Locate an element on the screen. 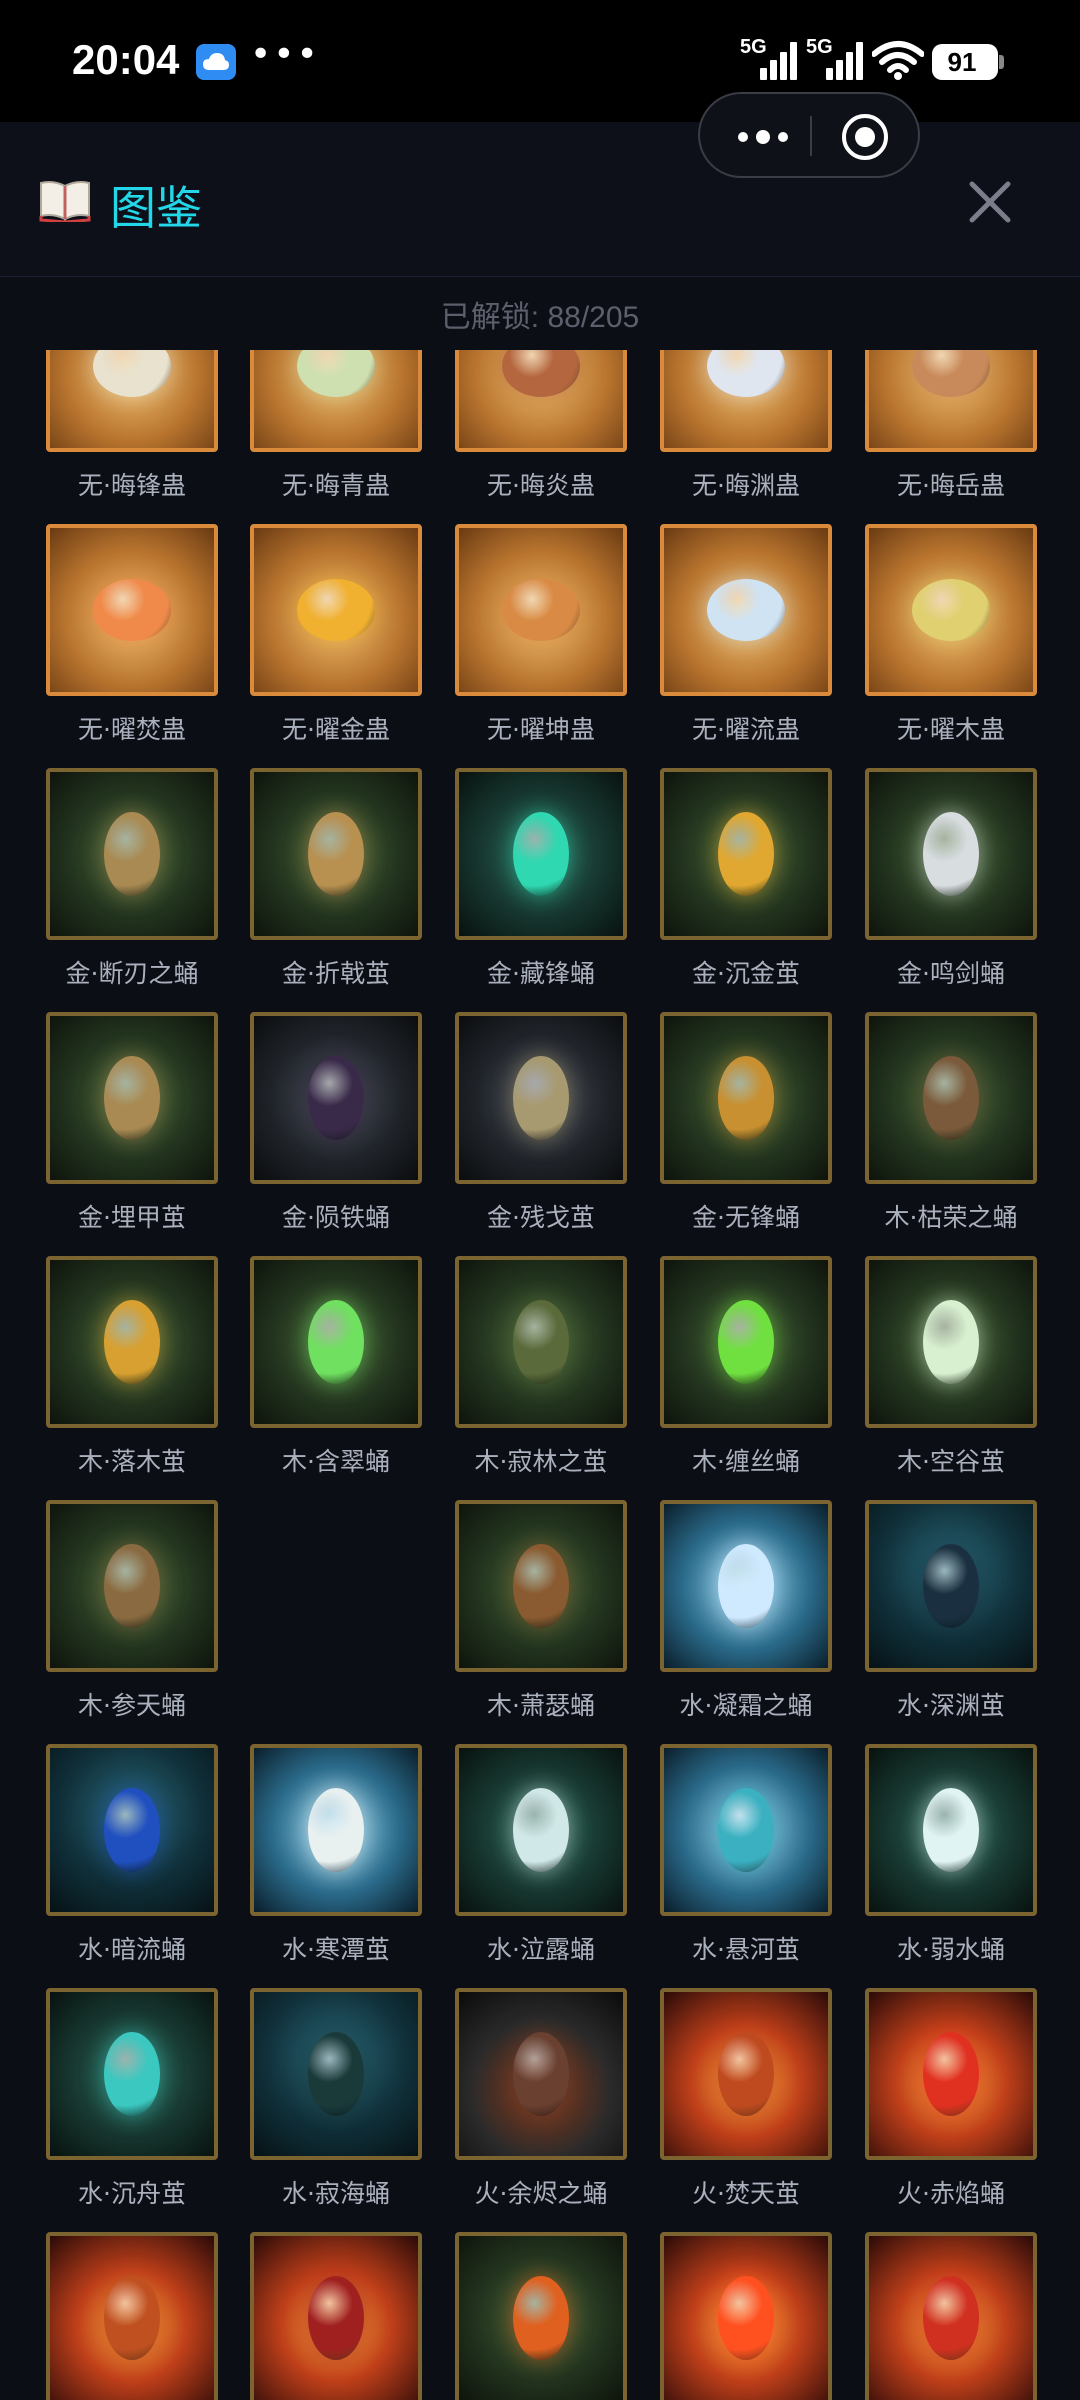 This screenshot has width=1080, height=2400. collection-item-name: 火·赤焰蛹 is located at coordinates (951, 2193).